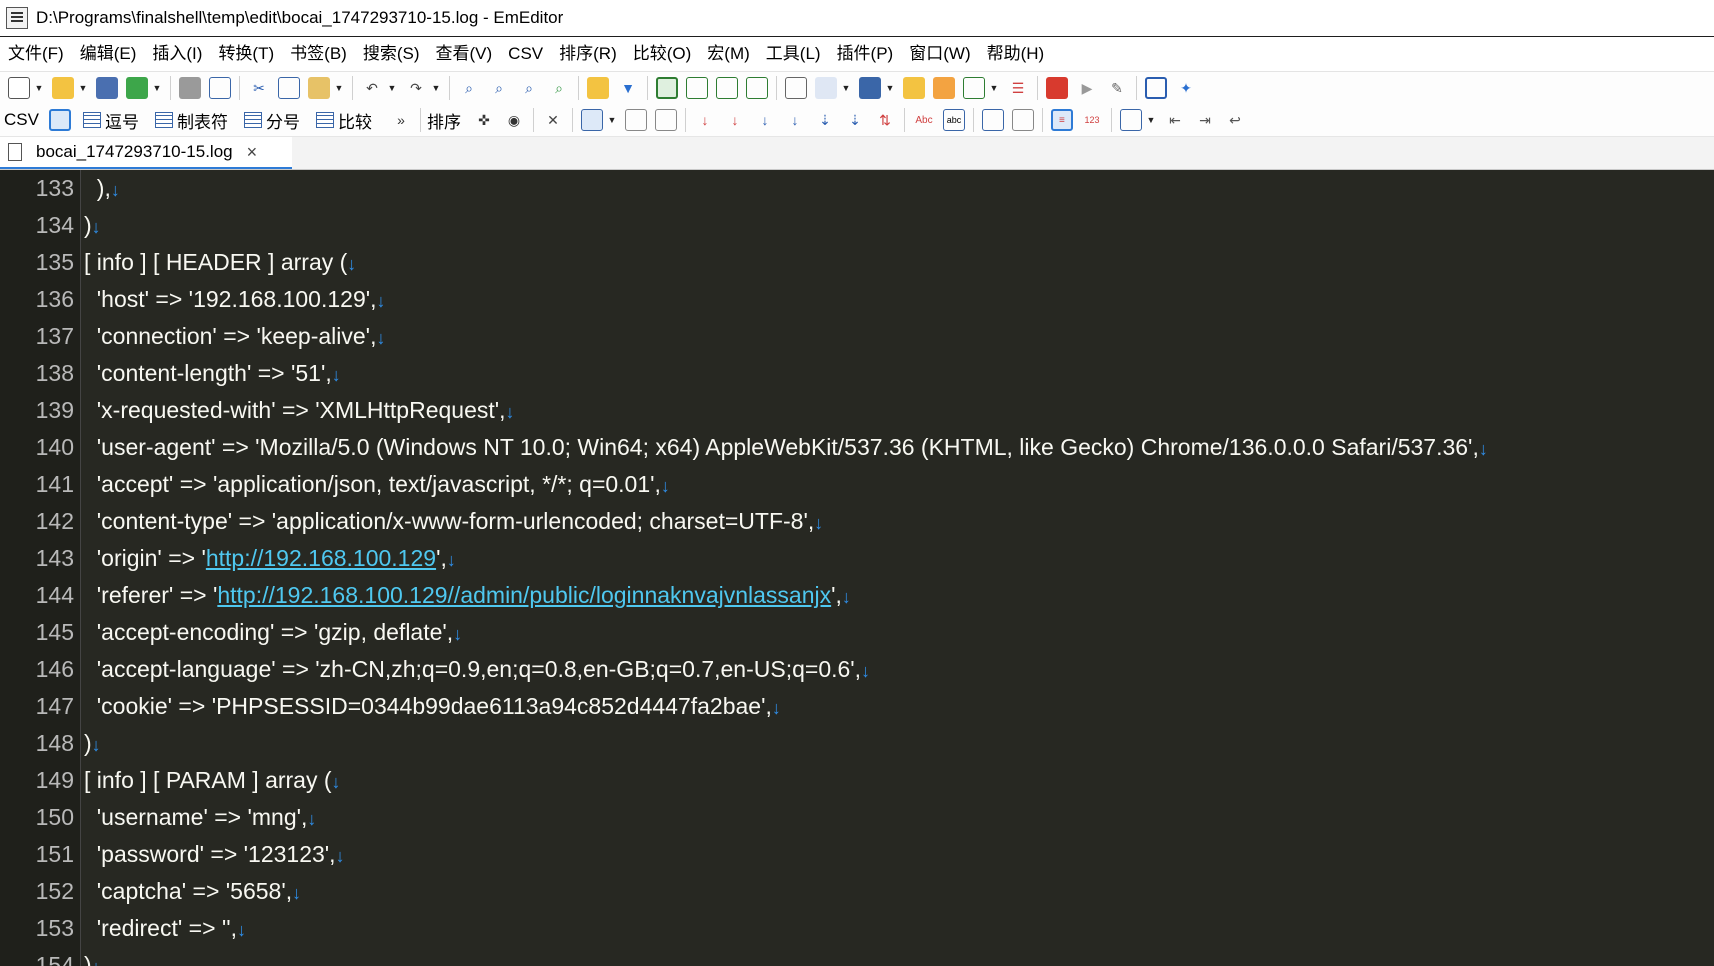 The height and width of the screenshot is (966, 1714). Describe the element at coordinates (499, 88) in the screenshot. I see `find-next-icon: ⌕` at that location.